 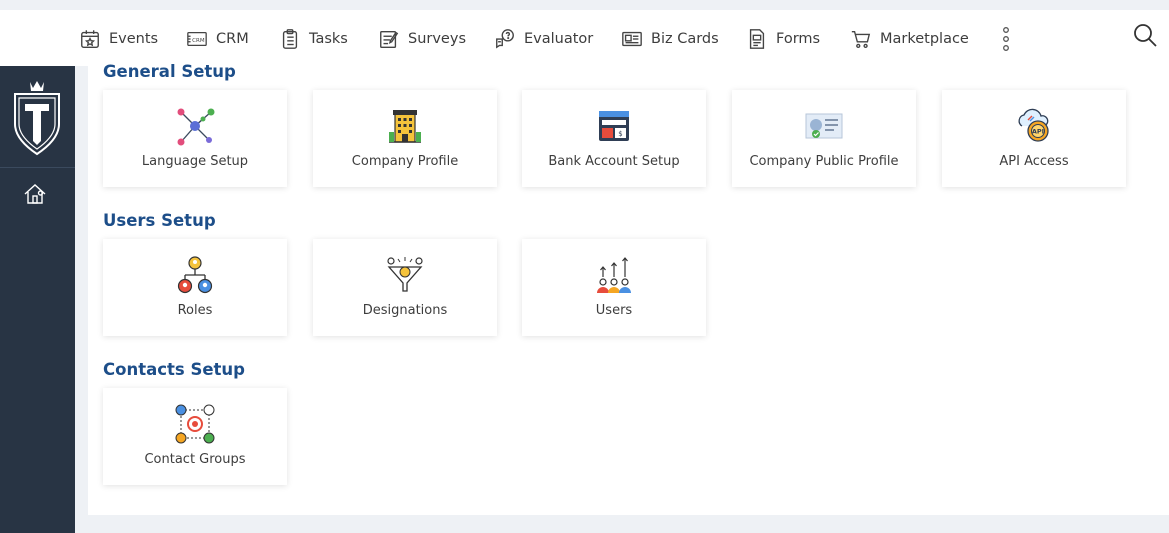 I want to click on nav-item-crm: CRM CRM, so click(x=217, y=39).